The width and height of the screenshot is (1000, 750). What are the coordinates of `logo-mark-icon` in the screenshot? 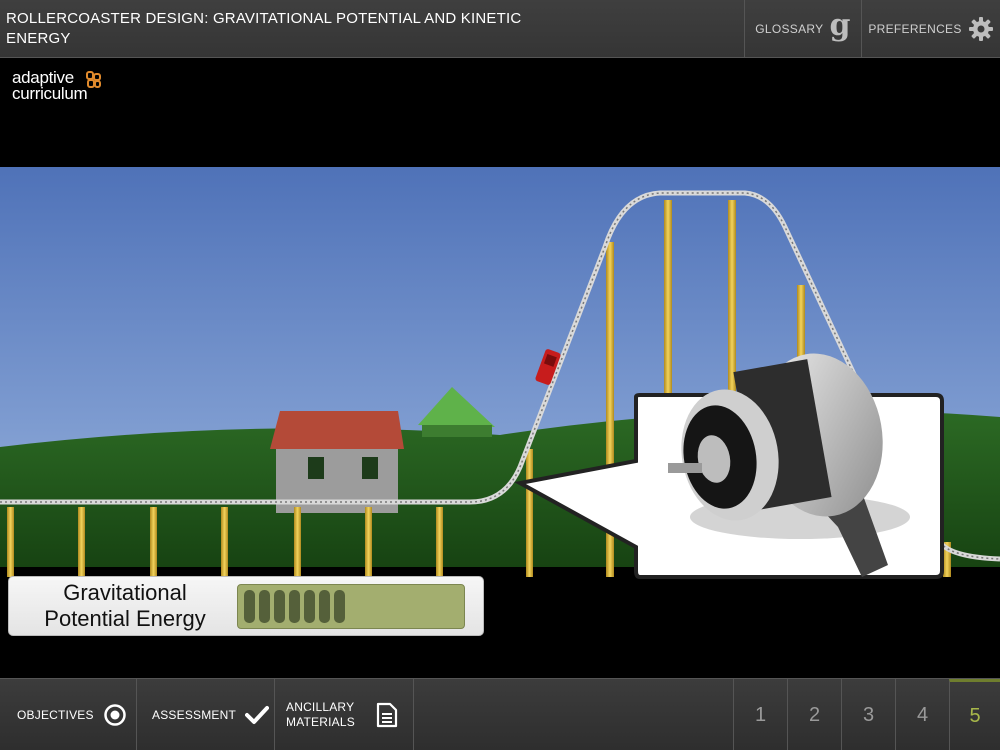 It's located at (93, 79).